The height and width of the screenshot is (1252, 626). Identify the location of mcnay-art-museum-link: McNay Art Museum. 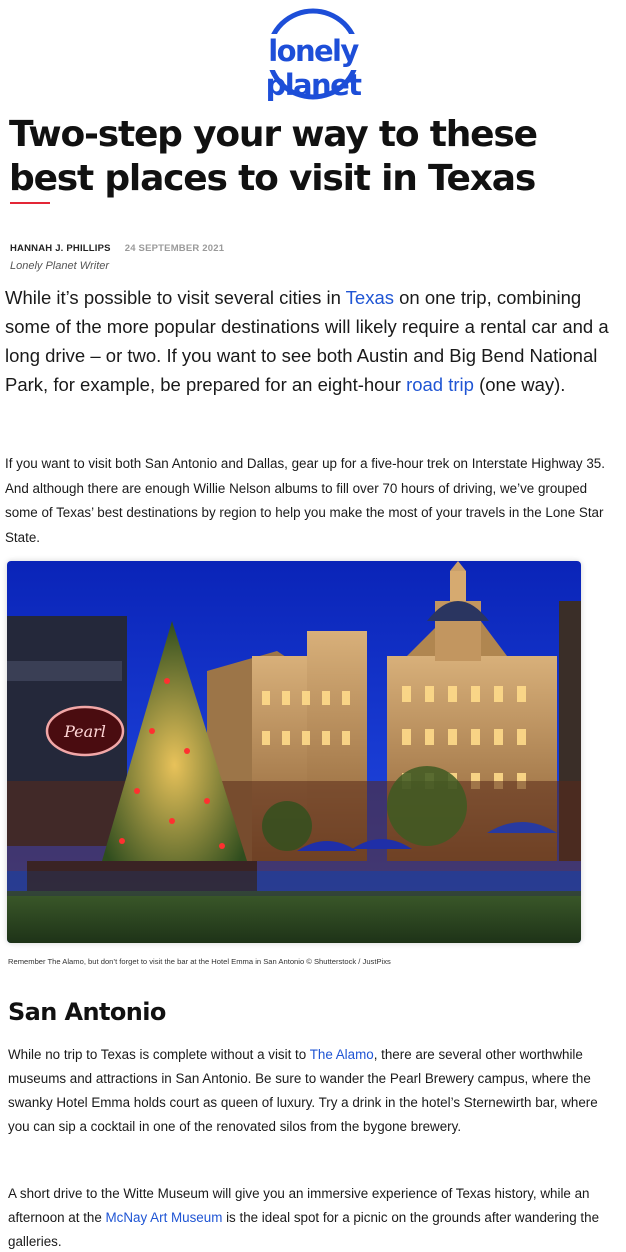
(164, 1217).